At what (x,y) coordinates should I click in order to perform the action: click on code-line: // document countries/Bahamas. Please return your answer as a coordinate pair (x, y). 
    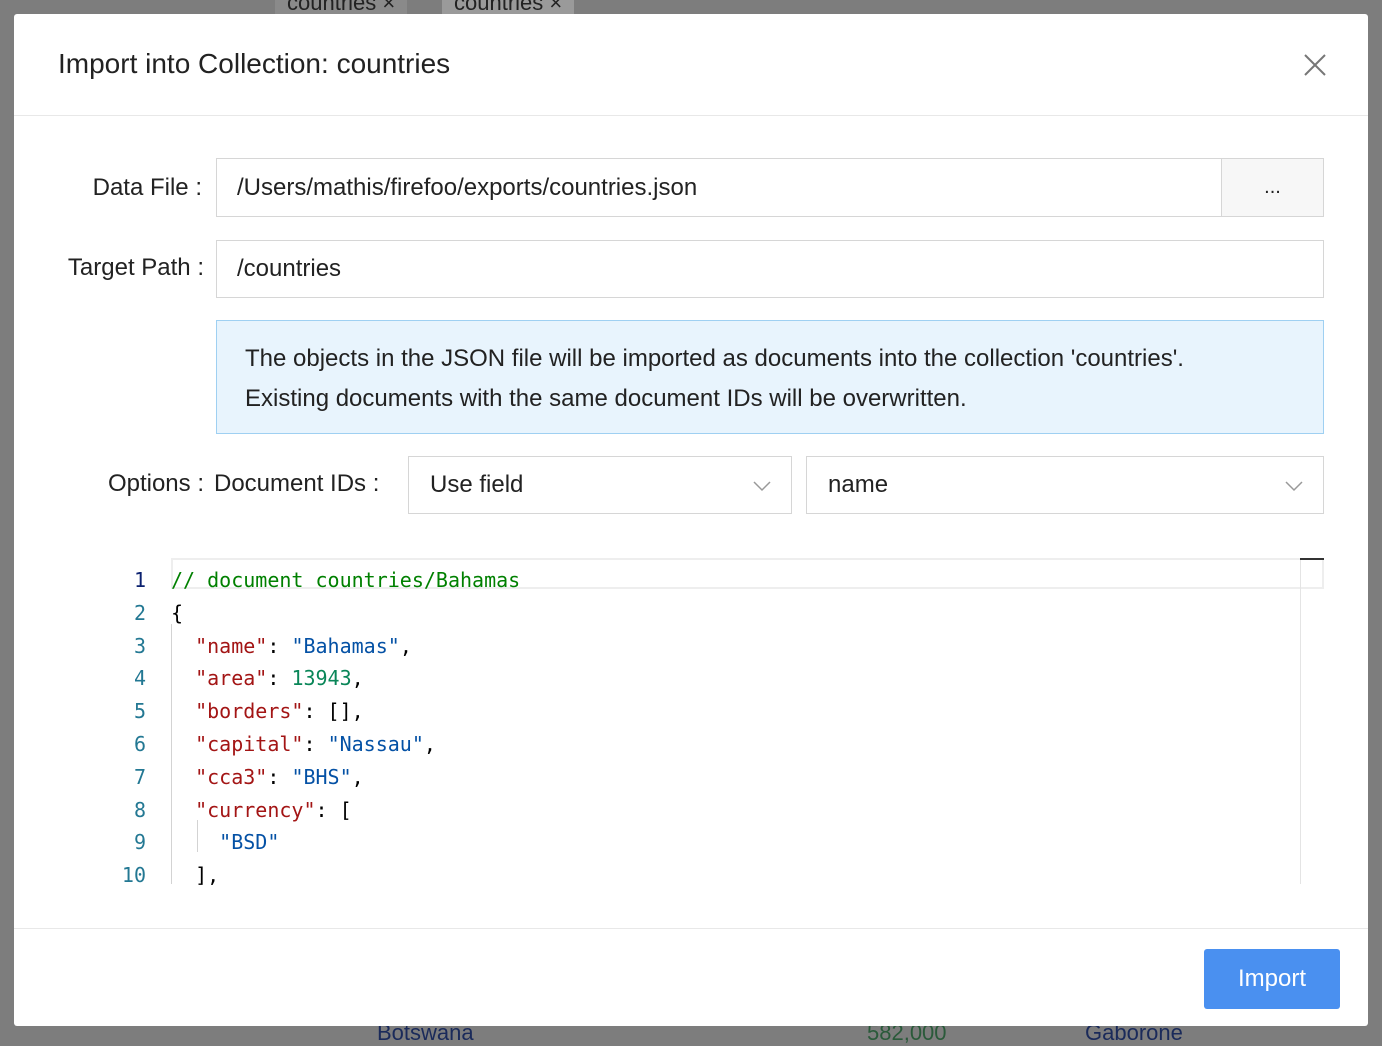
    Looking at the image, I should click on (345, 580).